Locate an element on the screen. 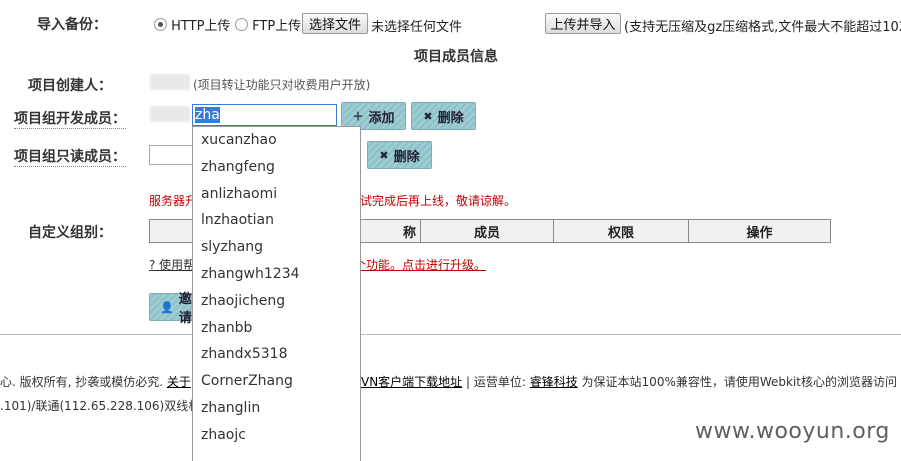  delete-button-label: 删除 is located at coordinates (450, 118).